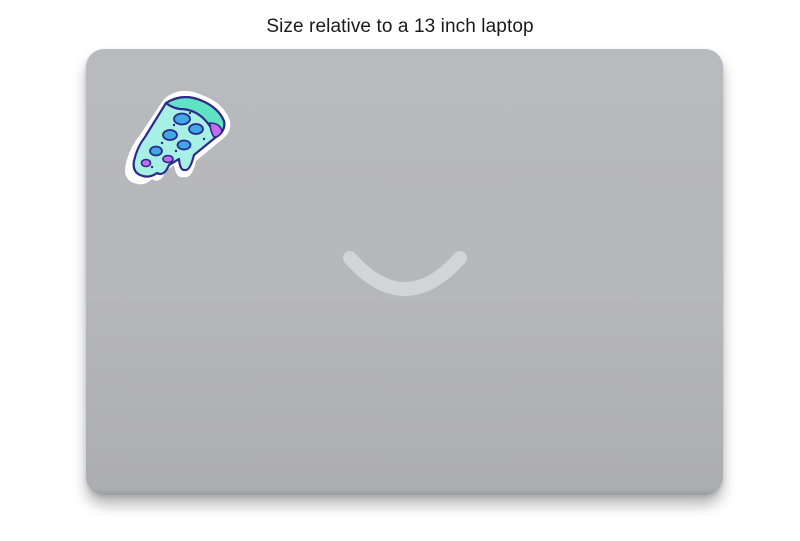 This screenshot has height=541, width=800. I want to click on size-caption: Size relative to a 13 inch laptop, so click(400, 26).